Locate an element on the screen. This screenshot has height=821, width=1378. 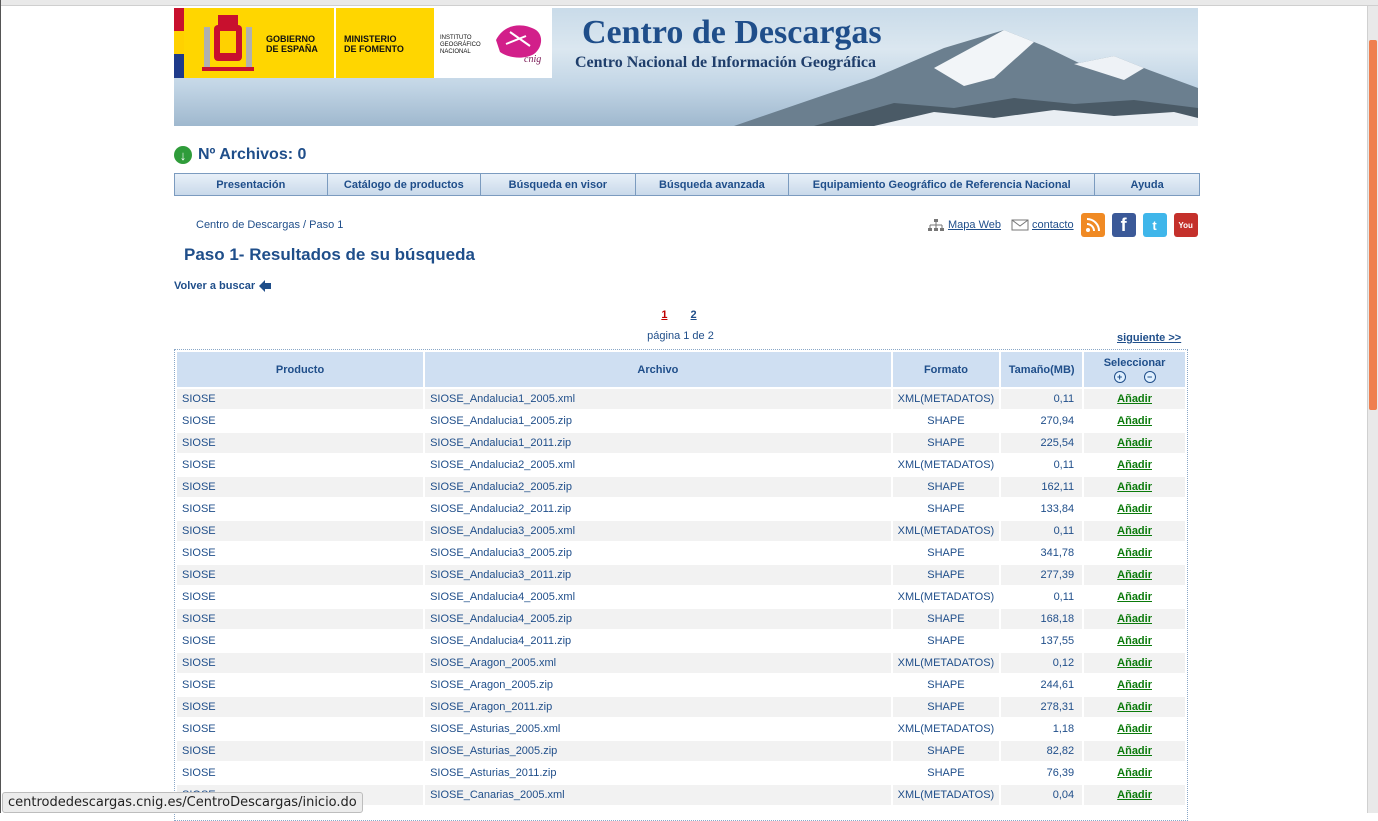
cell-archivo: SIOSE_Aragon_2011.zip is located at coordinates (658, 707).